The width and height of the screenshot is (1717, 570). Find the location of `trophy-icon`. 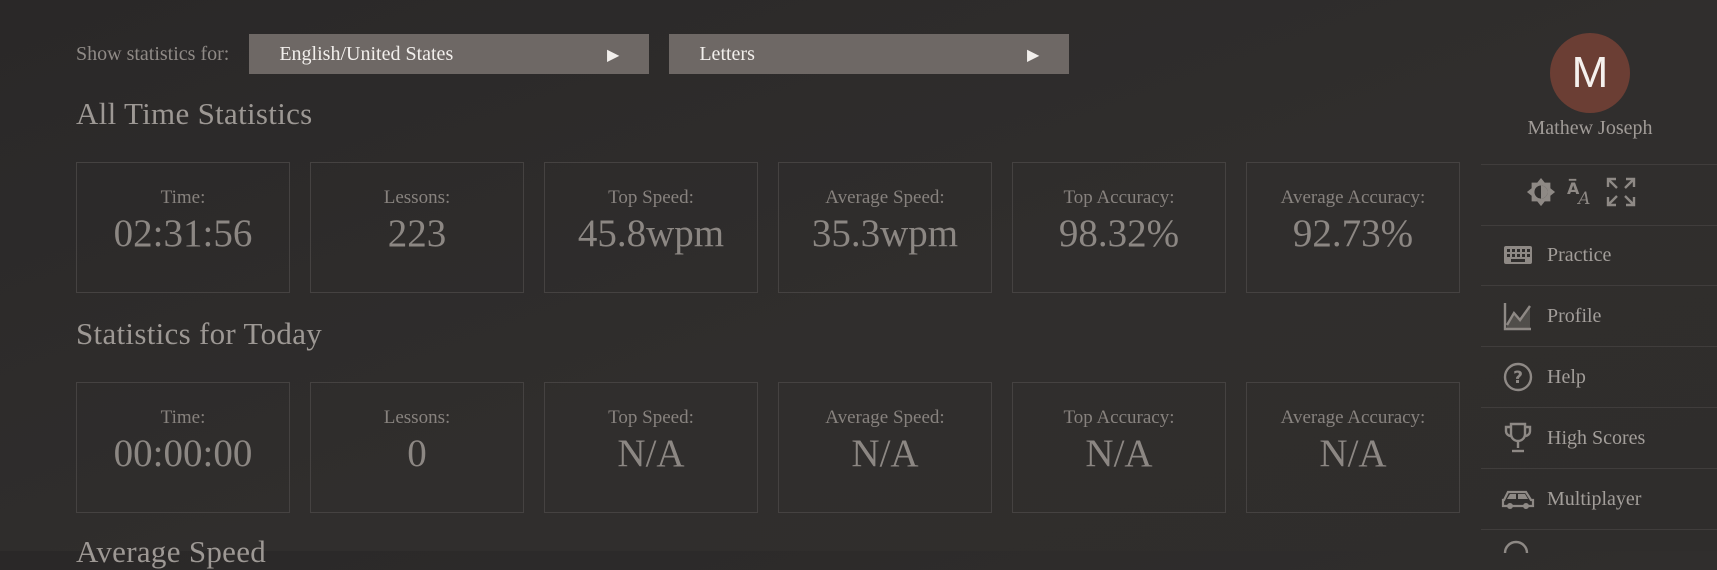

trophy-icon is located at coordinates (1518, 438).